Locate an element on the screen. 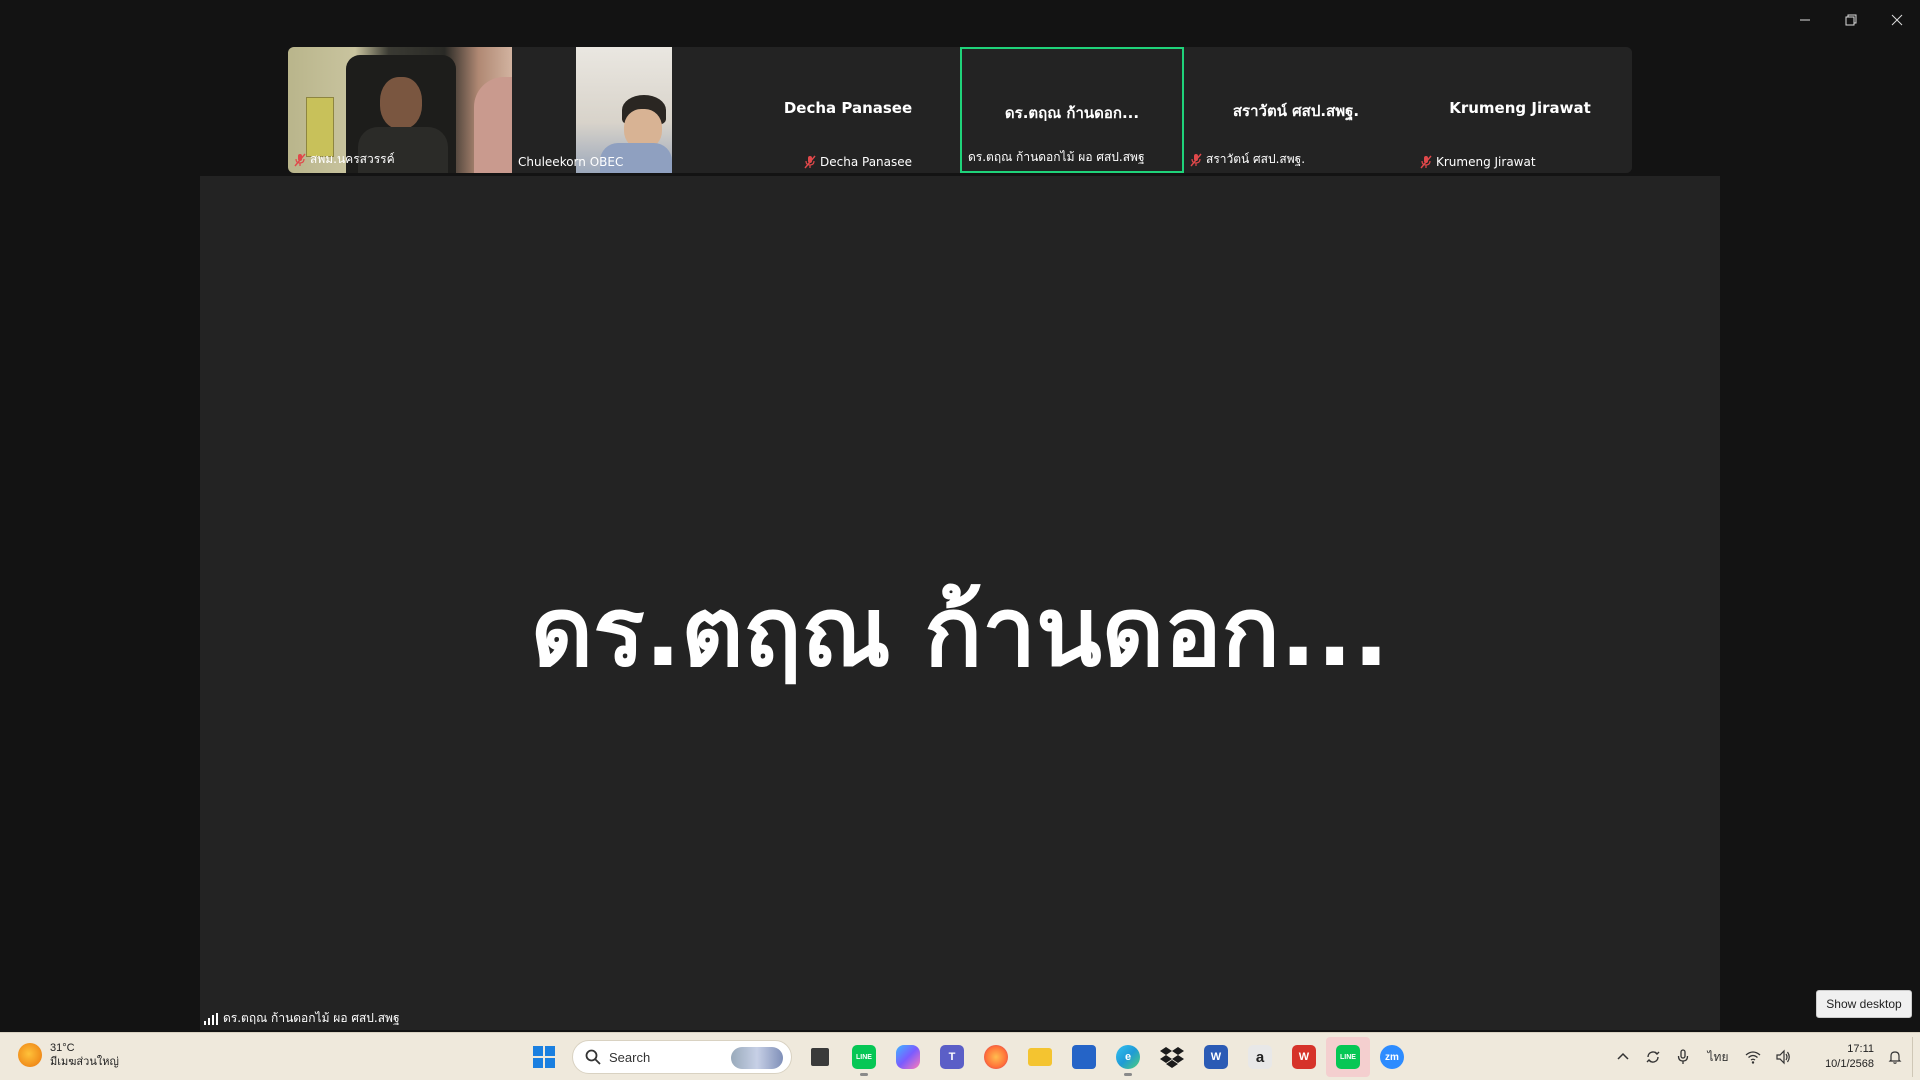 The image size is (1920, 1080). participant-name: Decha Panasee is located at coordinates (866, 162).